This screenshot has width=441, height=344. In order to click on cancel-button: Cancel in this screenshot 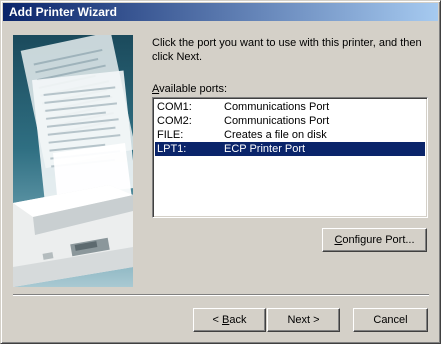, I will do `click(390, 320)`.